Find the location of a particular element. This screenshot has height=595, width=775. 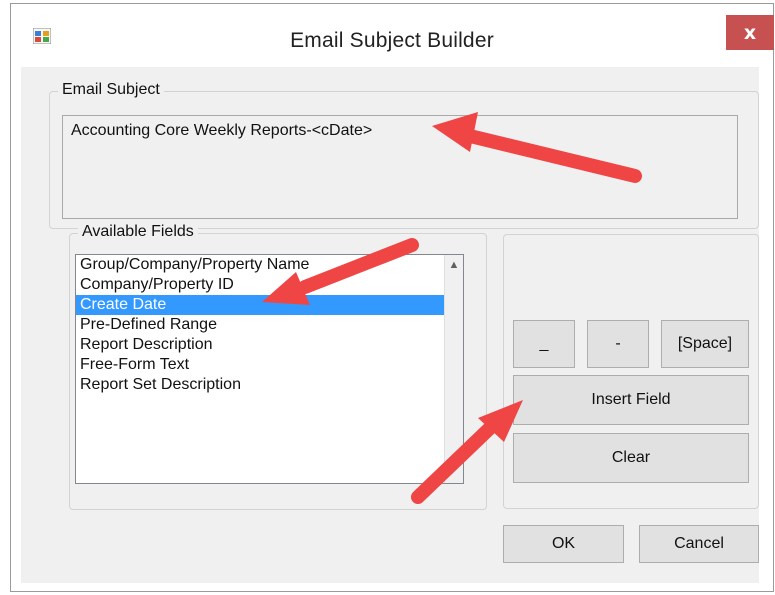

window-title: Email Subject Builder is located at coordinates (392, 40).